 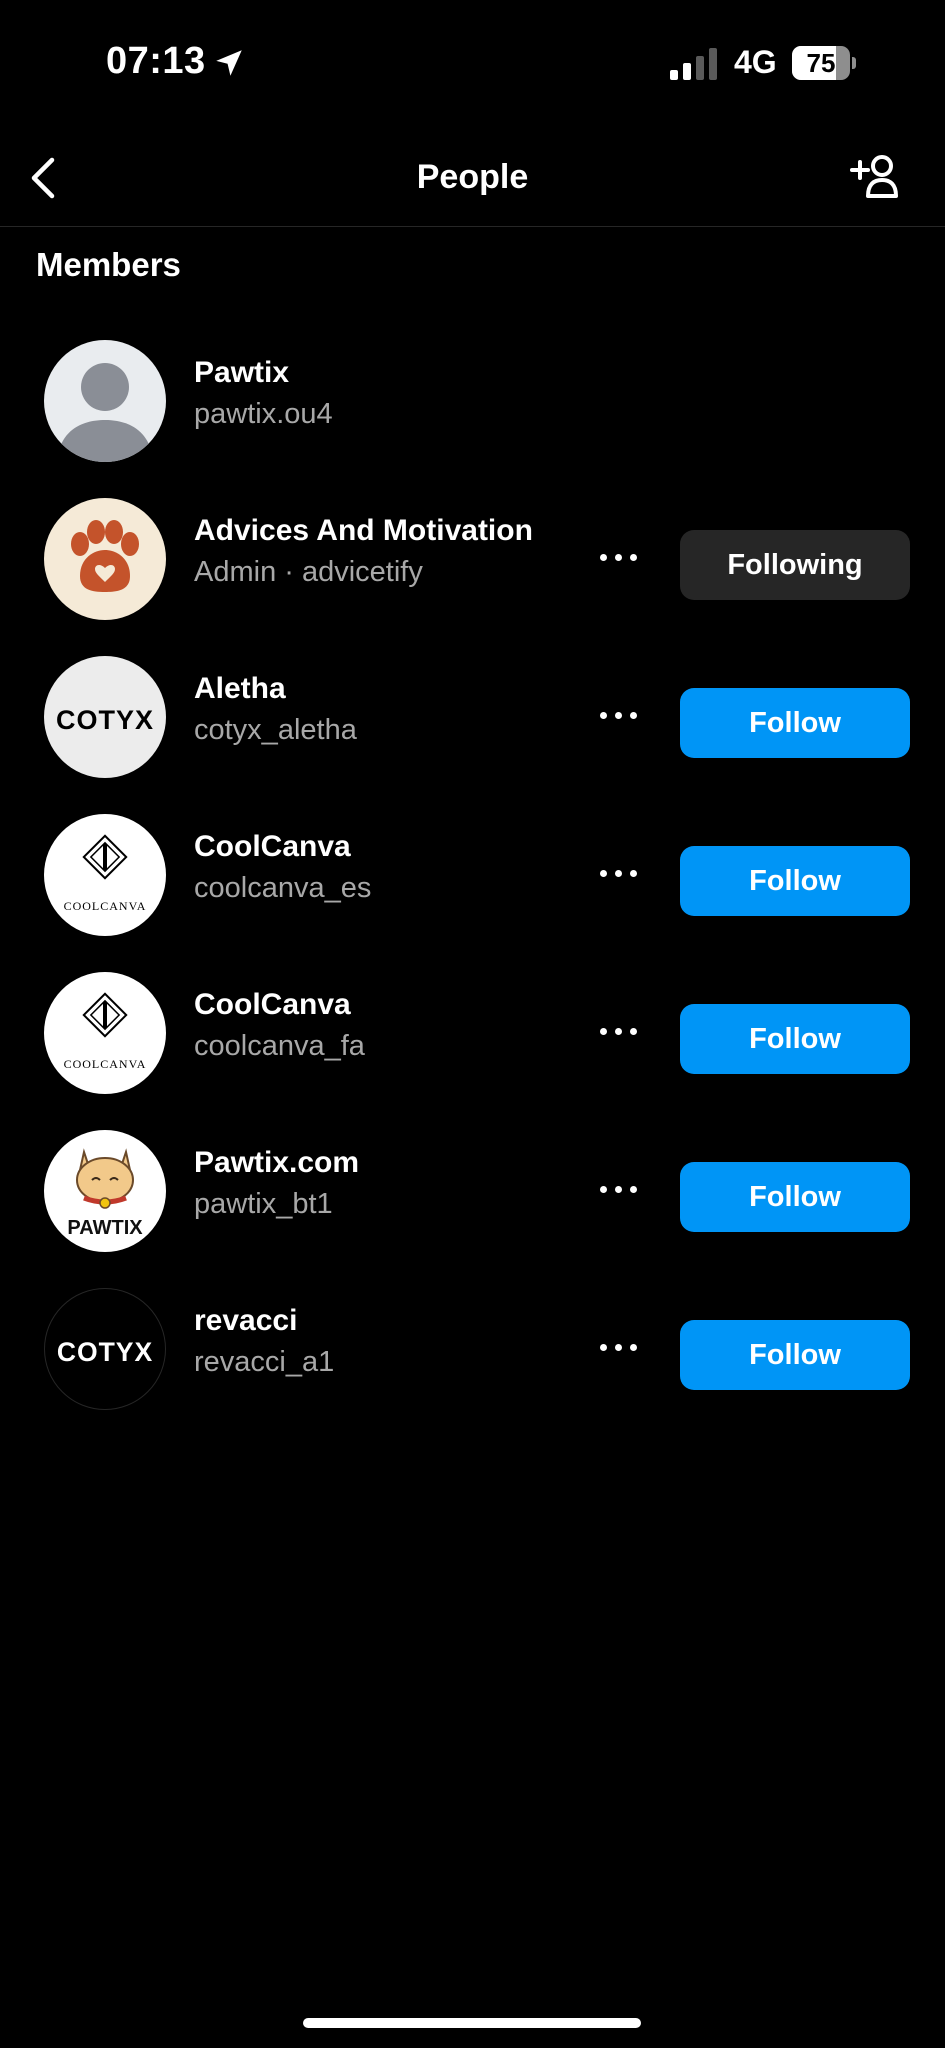 What do you see at coordinates (472, 715) in the screenshot?
I see `member-row: COTYX Aletha cotyx_aletha Follow` at bounding box center [472, 715].